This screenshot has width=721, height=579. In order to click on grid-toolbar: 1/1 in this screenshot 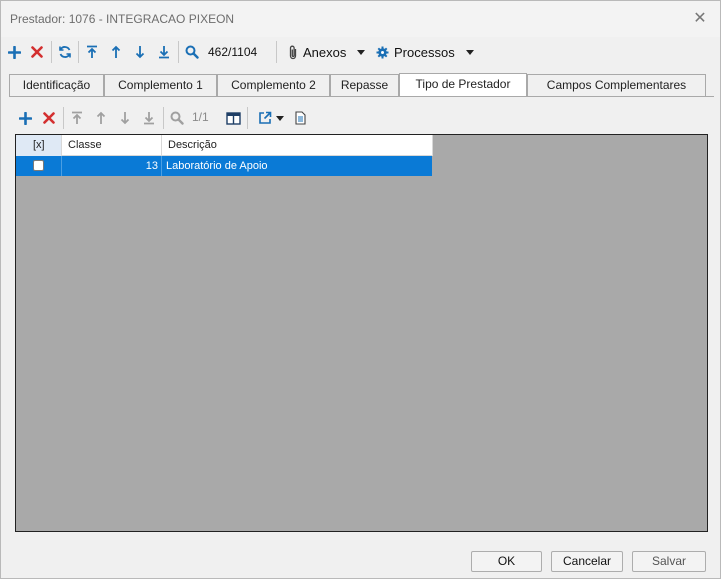, I will do `click(161, 117)`.